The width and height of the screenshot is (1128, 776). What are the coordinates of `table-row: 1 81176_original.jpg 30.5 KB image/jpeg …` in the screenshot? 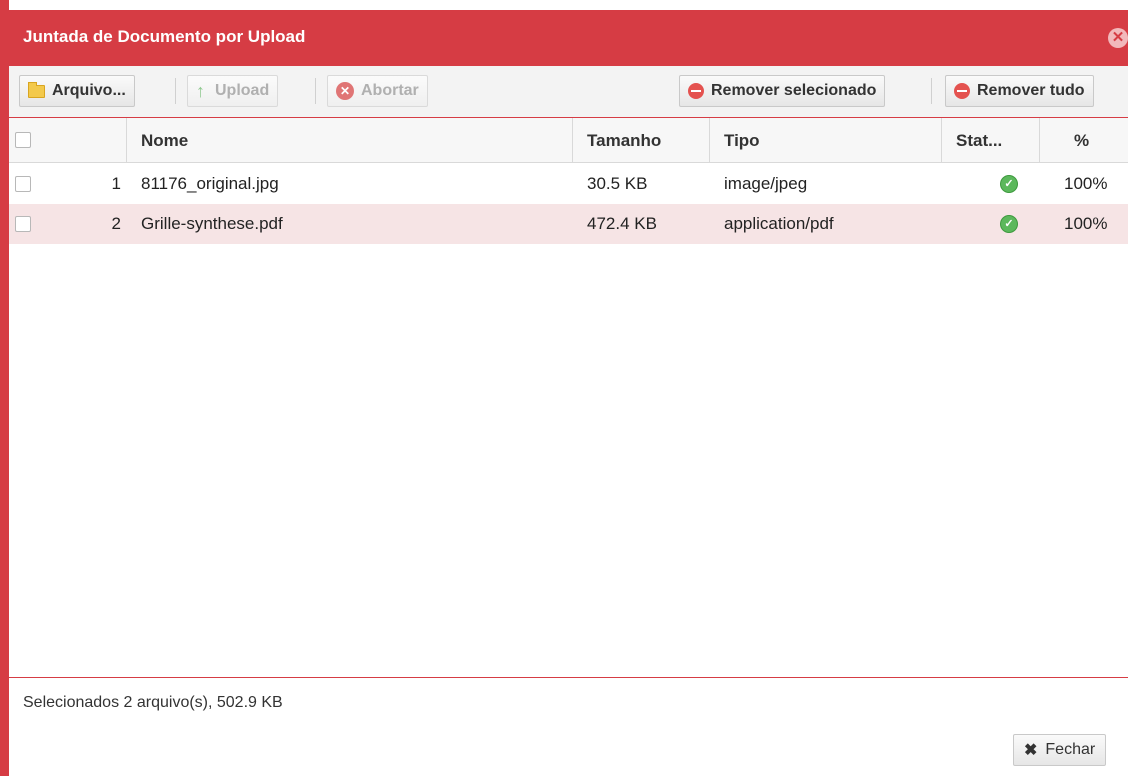 It's located at (568, 184).